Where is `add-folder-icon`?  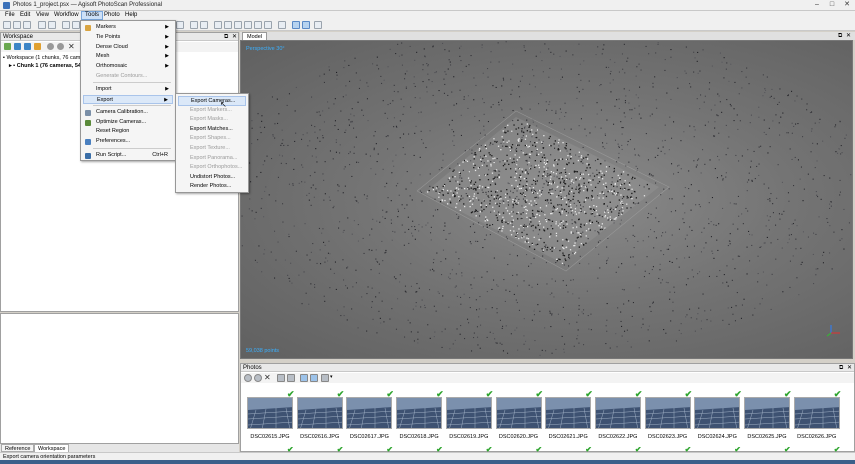 add-folder-icon is located at coordinates (27, 46).